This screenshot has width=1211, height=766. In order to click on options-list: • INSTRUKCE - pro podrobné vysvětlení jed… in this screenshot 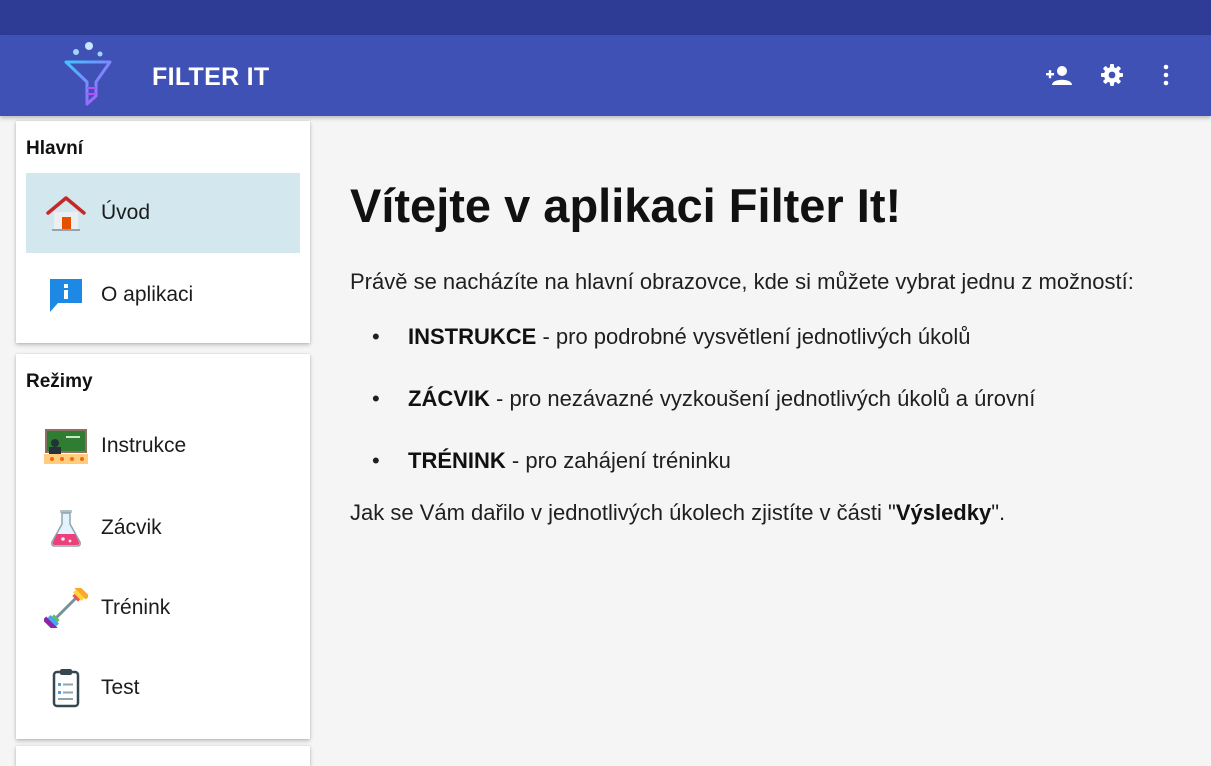, I will do `click(770, 398)`.